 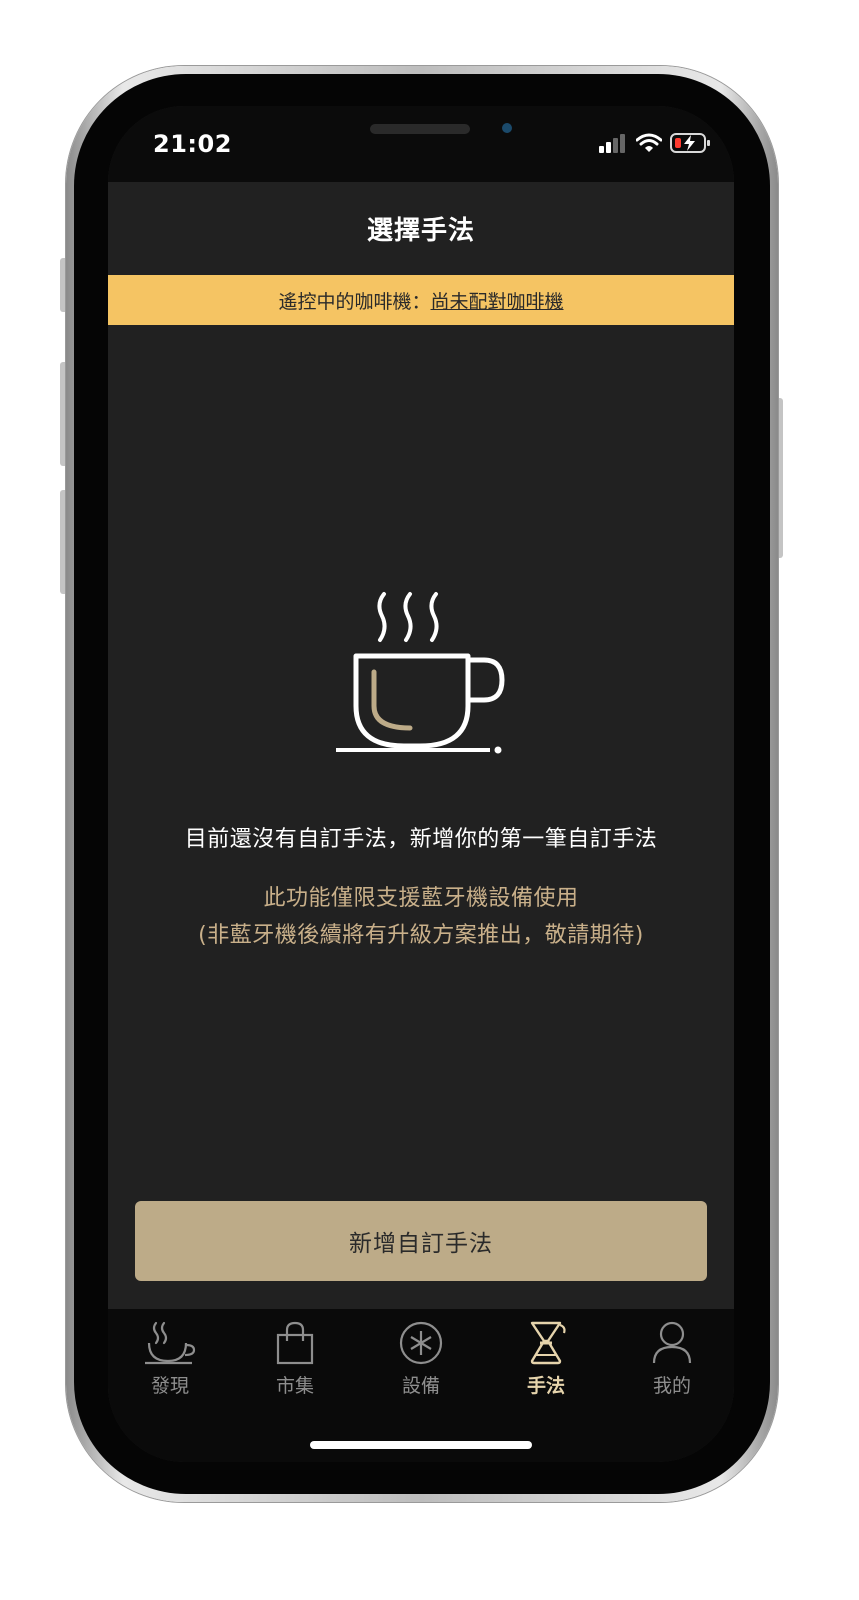 I want to click on battery-charging-icon, so click(x=690, y=143).